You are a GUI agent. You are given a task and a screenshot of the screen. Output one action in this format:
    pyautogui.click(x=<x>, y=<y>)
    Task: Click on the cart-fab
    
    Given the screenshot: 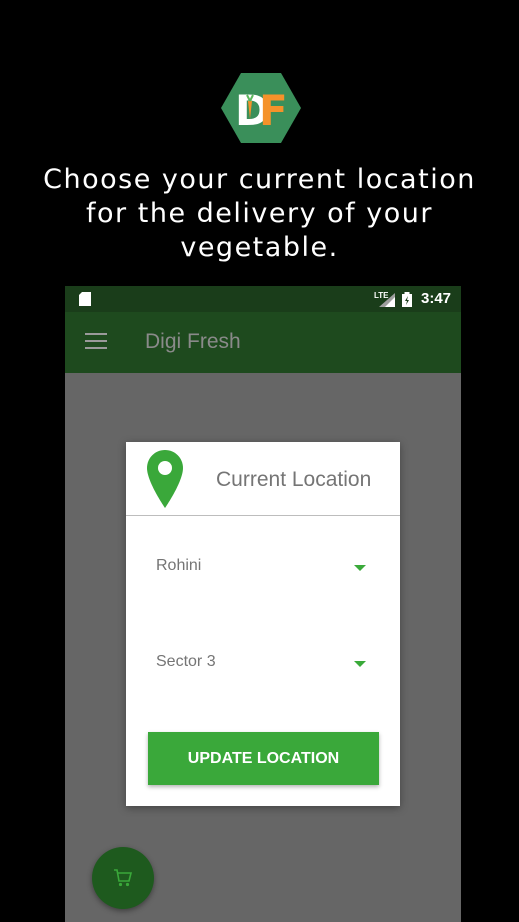 What is the action you would take?
    pyautogui.click(x=123, y=878)
    